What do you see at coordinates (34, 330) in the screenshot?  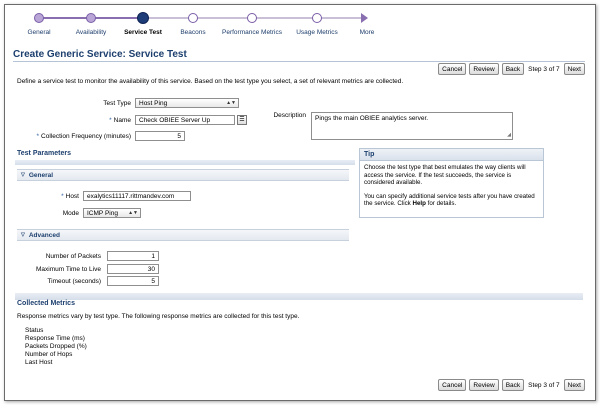 I see `metric-item: Status` at bounding box center [34, 330].